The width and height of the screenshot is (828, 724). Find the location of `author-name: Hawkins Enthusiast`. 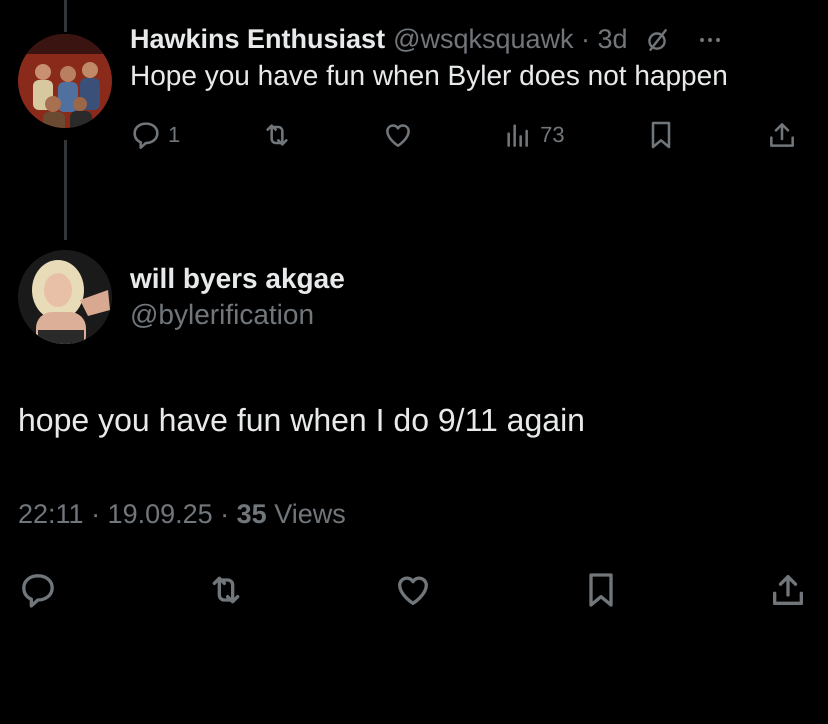

author-name: Hawkins Enthusiast is located at coordinates (258, 39).